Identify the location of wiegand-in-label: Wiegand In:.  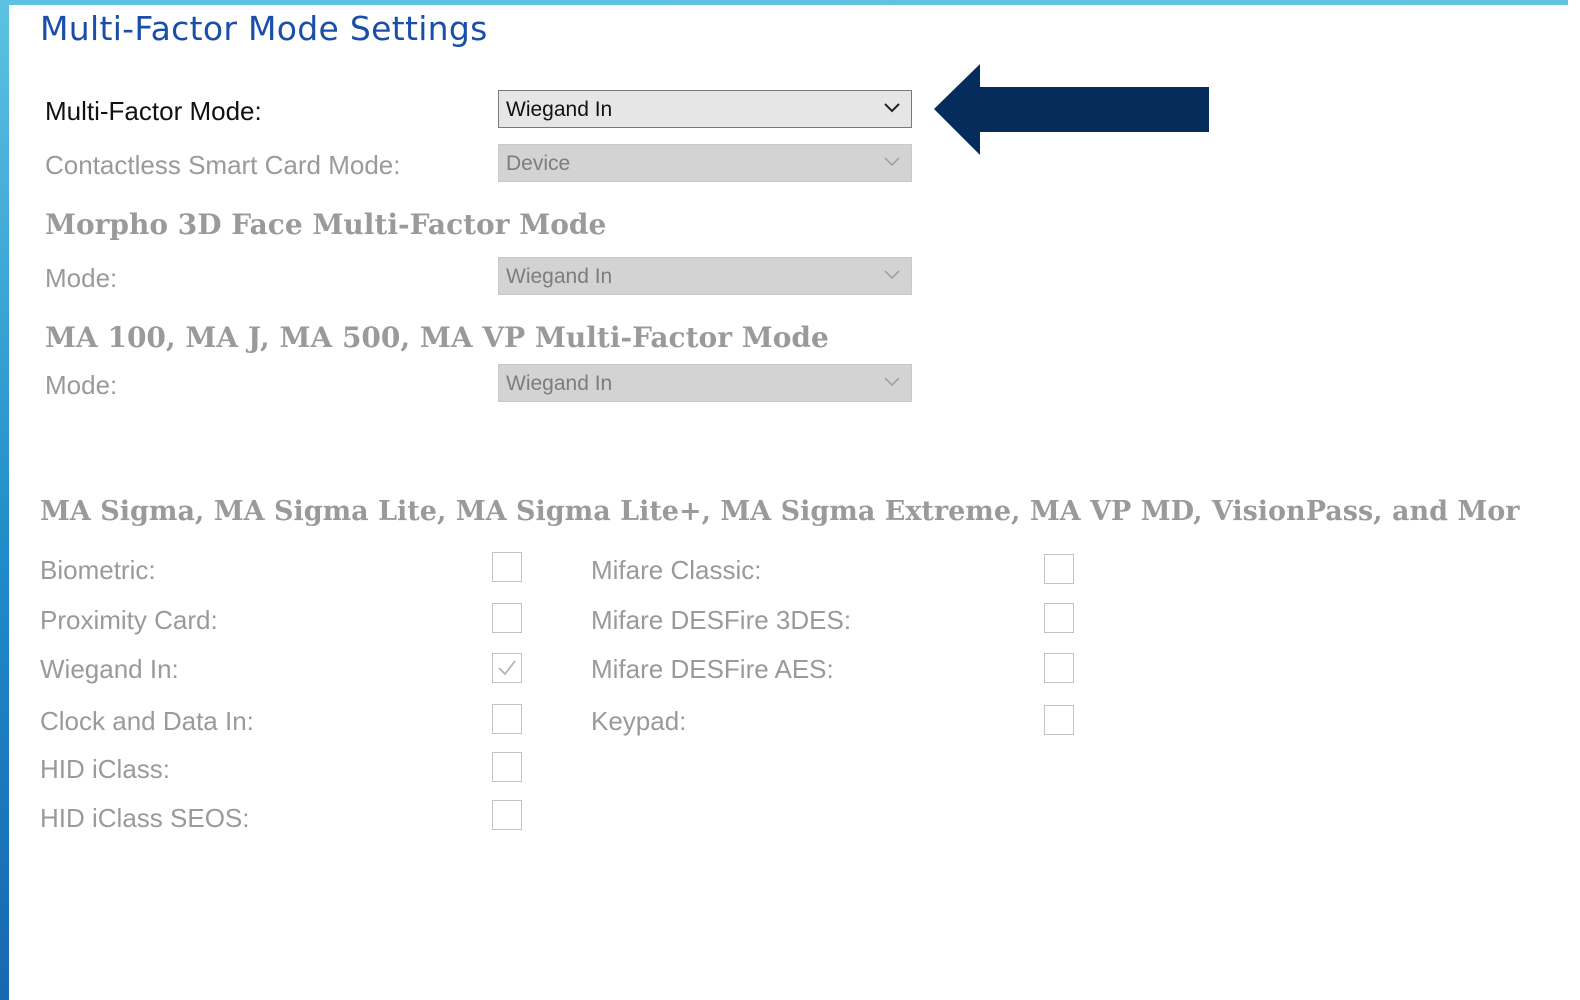
(109, 669).